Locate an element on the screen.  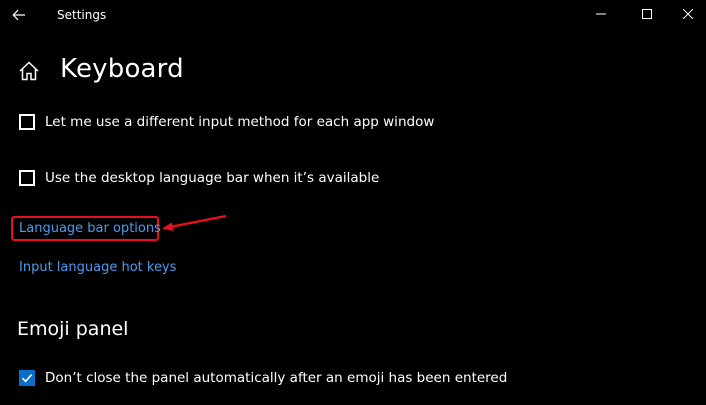
close-button is located at coordinates (688, 14).